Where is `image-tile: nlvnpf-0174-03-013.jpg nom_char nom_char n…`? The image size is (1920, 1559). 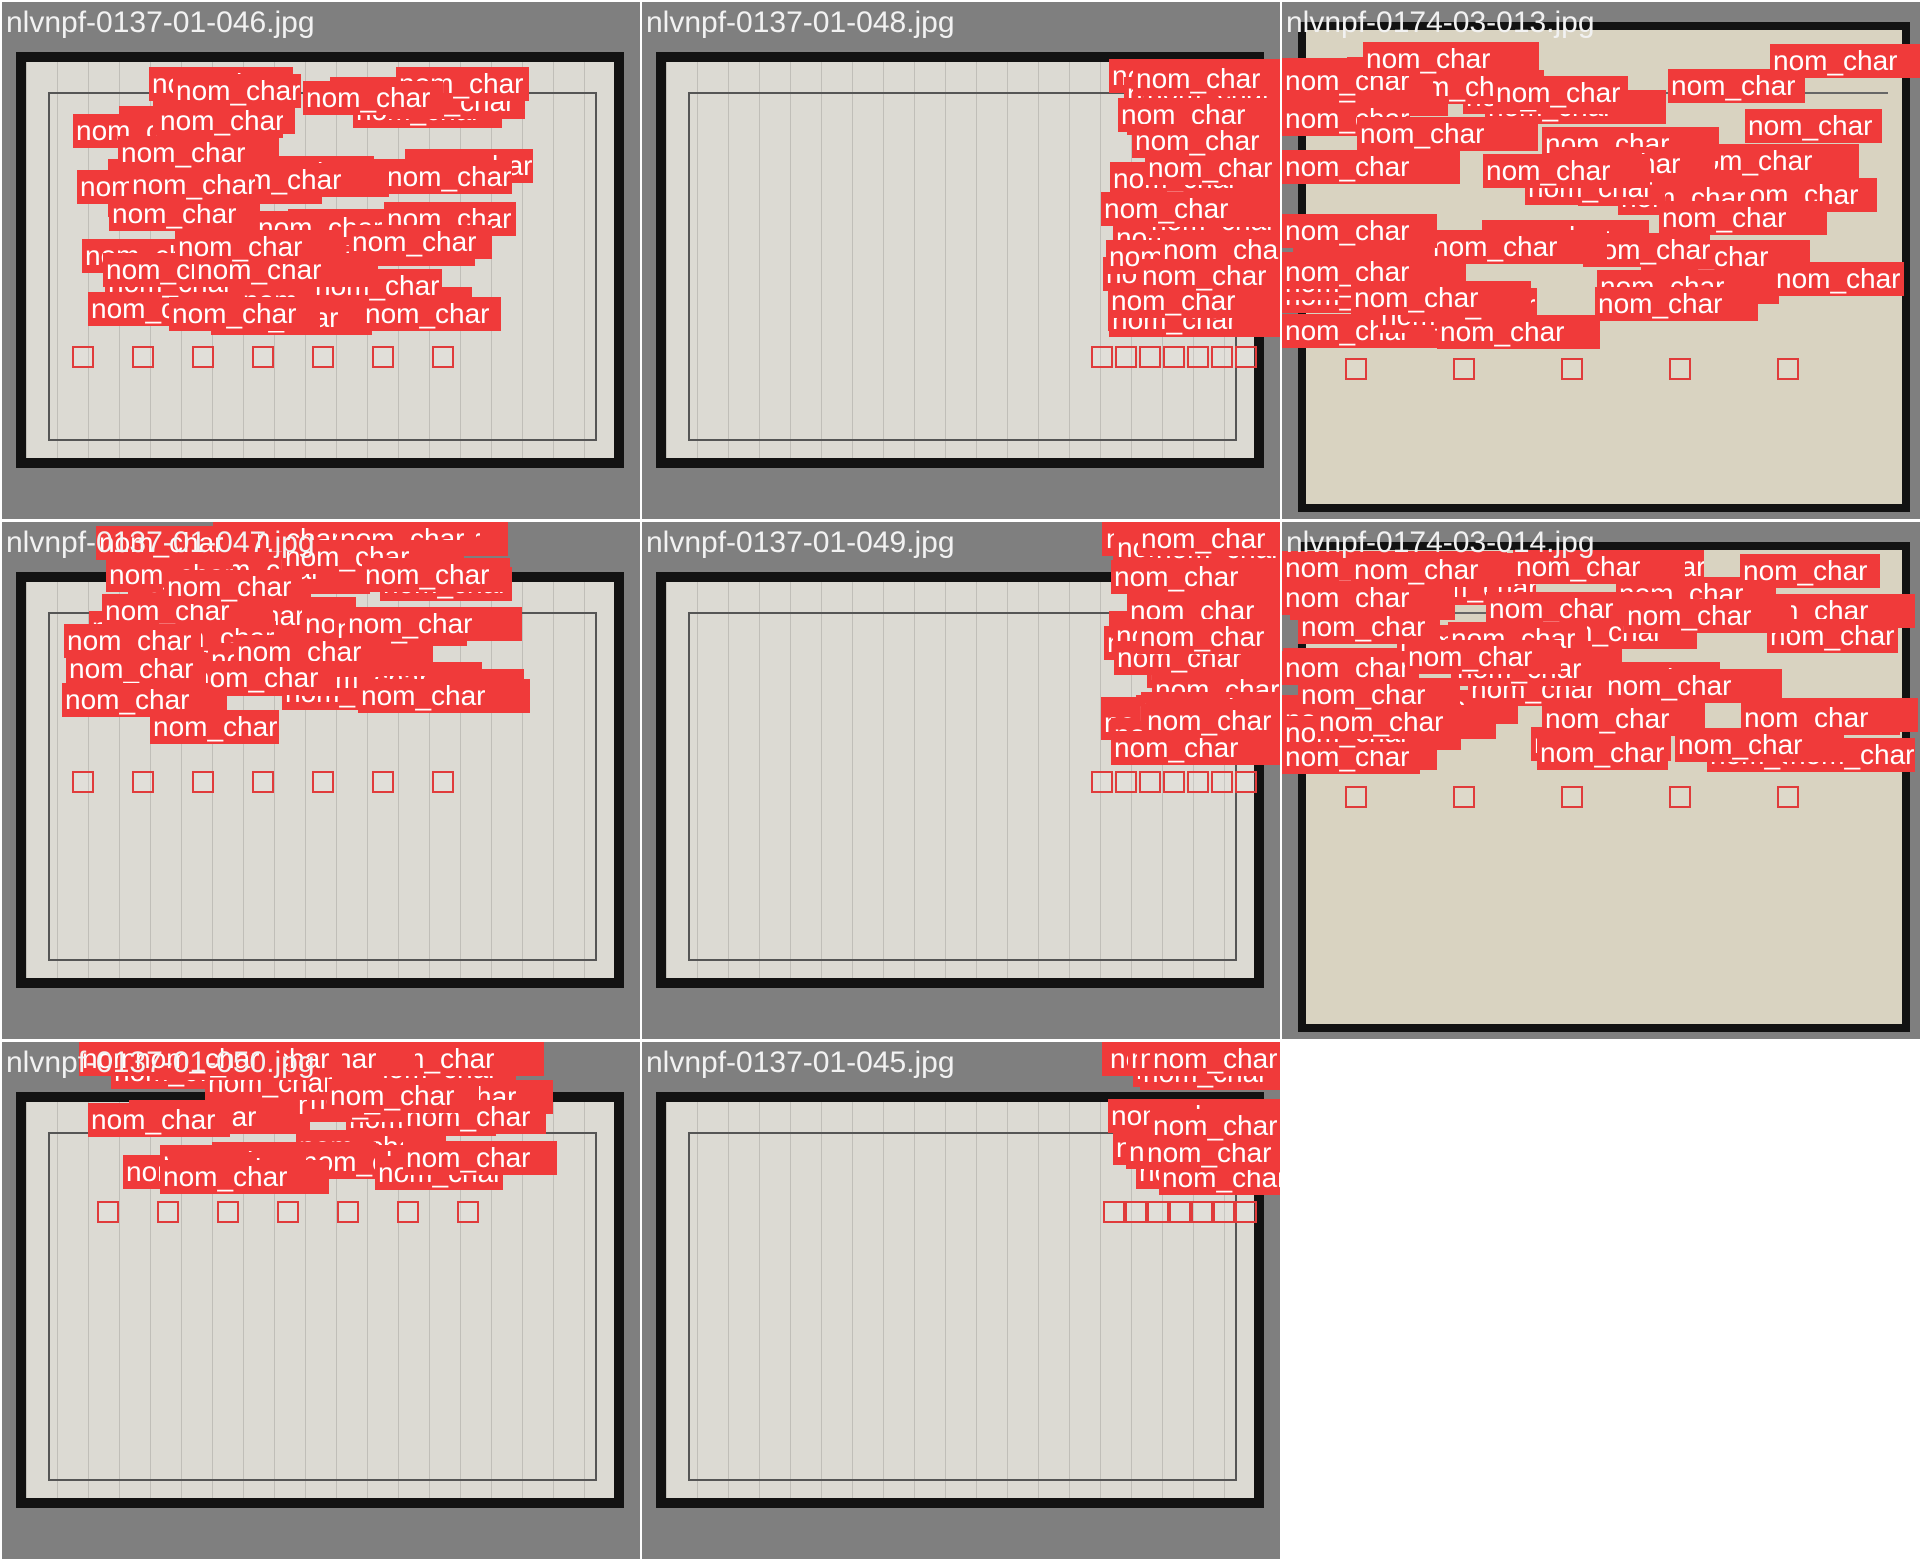 image-tile: nlvnpf-0174-03-013.jpg nom_char nom_char n… is located at coordinates (1601, 260).